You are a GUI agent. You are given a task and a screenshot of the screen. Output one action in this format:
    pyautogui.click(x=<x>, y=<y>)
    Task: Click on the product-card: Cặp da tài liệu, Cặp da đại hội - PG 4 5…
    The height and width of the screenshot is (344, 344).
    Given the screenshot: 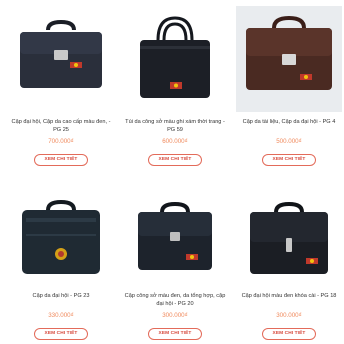 What is the action you would take?
    pyautogui.click(x=289, y=86)
    